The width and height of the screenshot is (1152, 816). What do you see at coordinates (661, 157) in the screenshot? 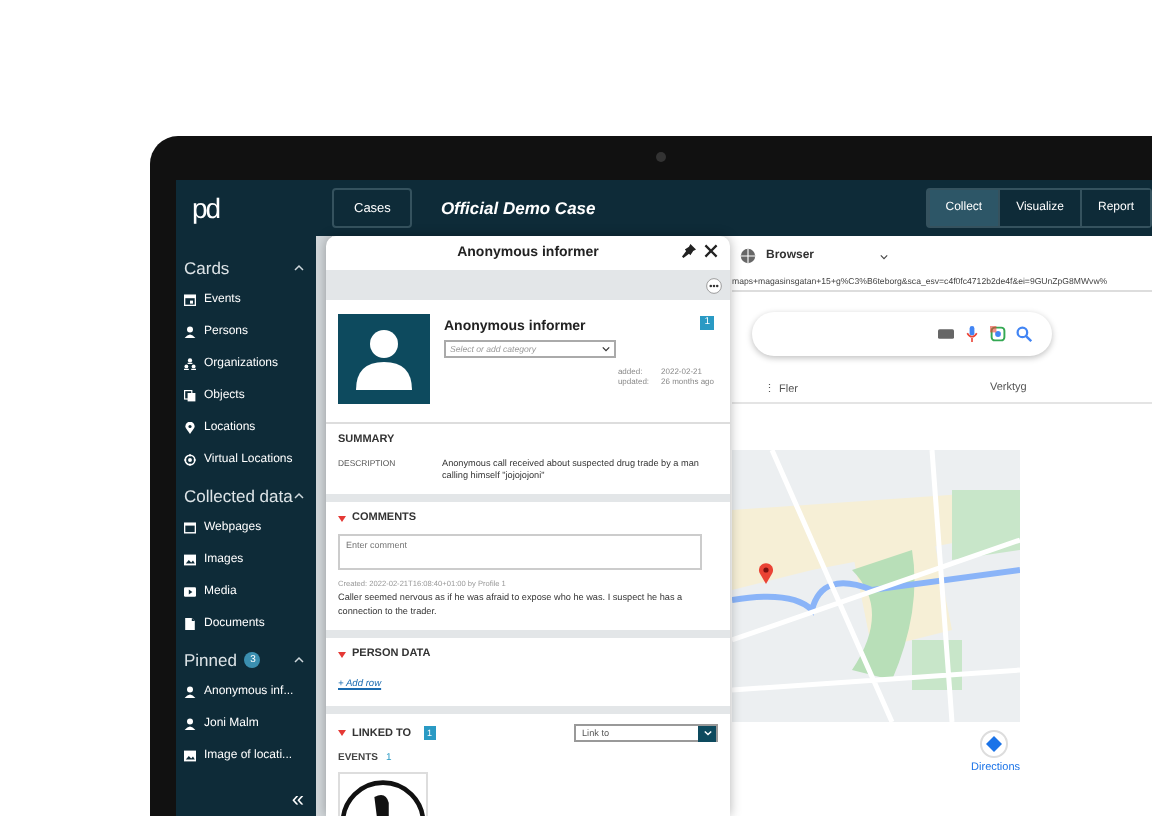
I see `camera-icon` at bounding box center [661, 157].